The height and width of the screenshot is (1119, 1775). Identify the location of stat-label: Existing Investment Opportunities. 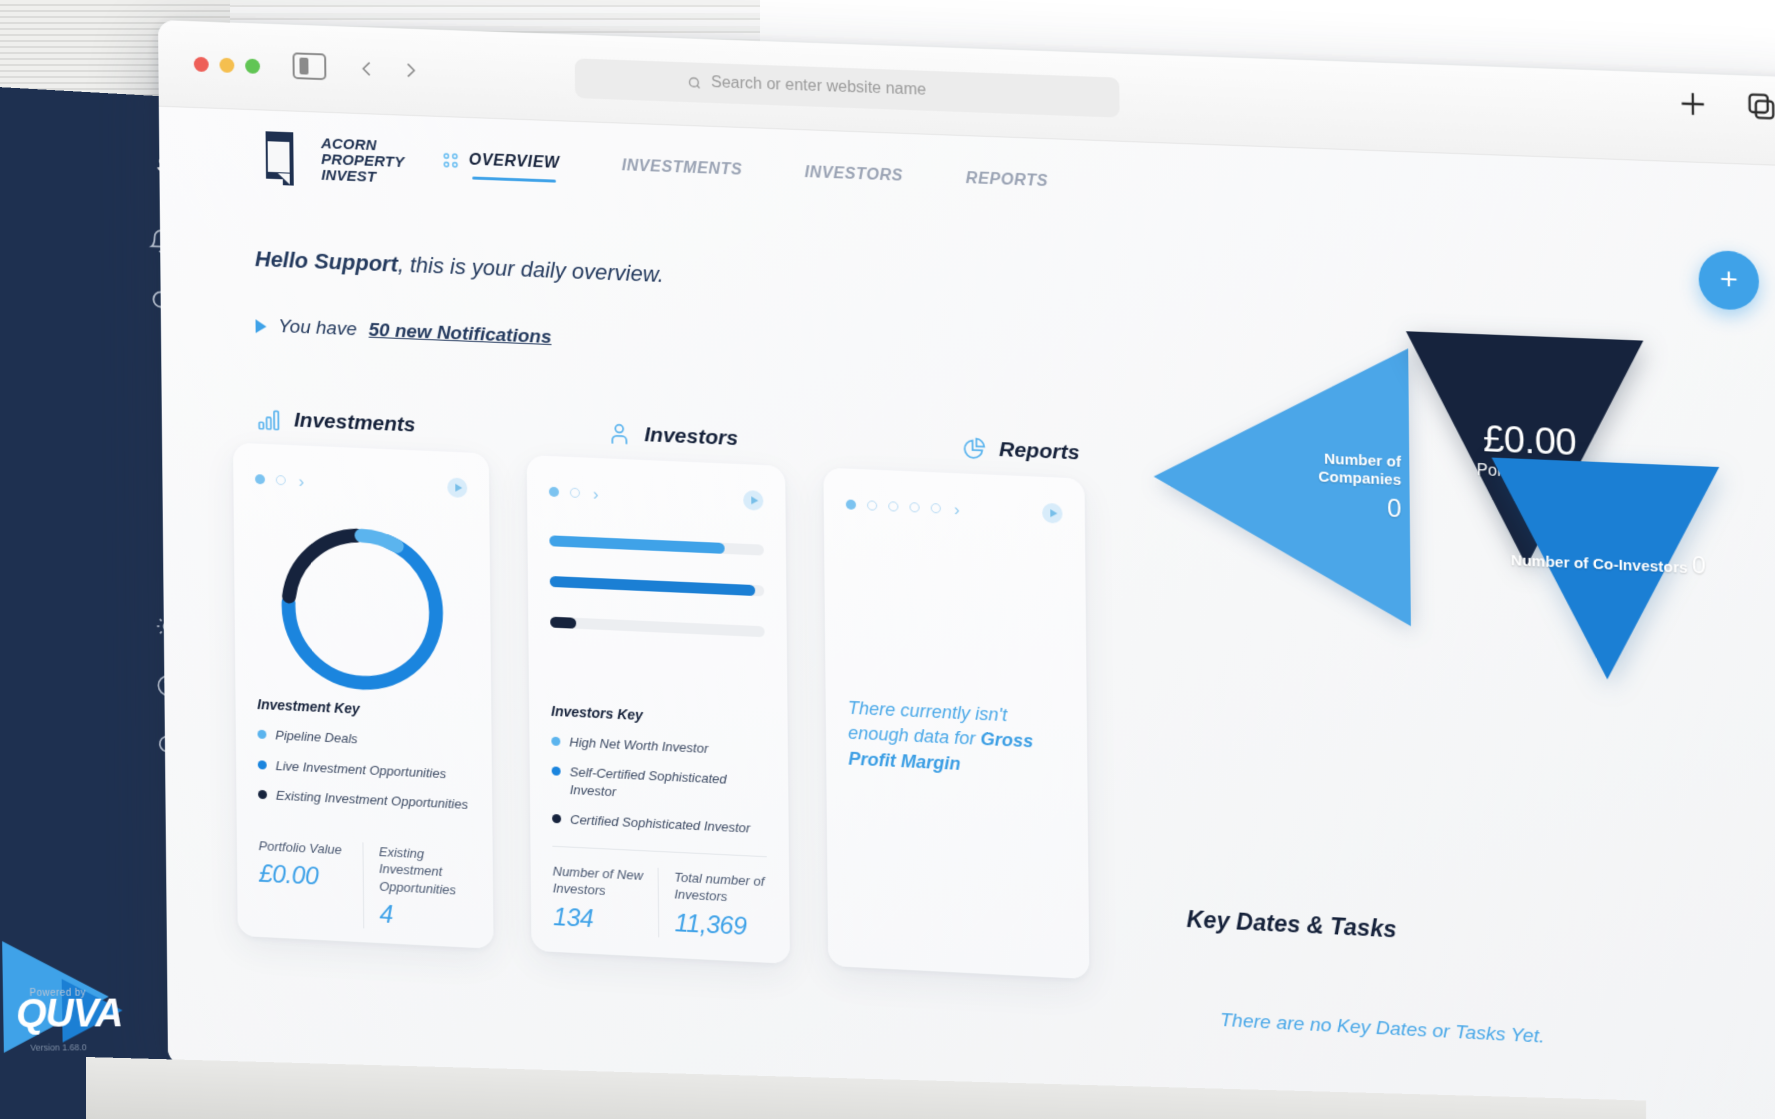
(417, 870).